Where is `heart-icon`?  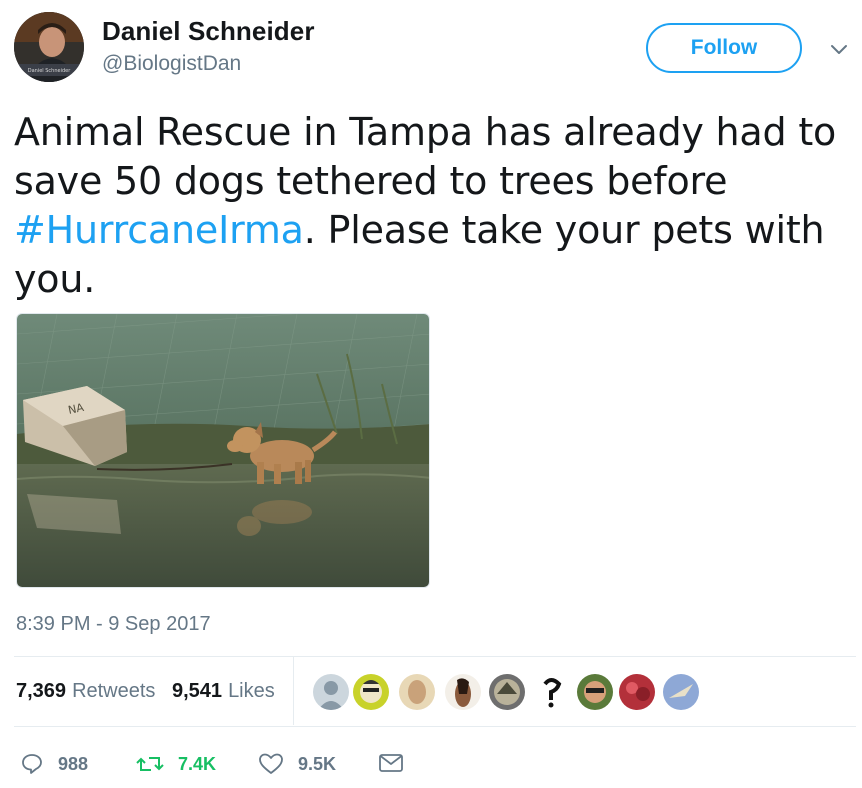 heart-icon is located at coordinates (271, 763).